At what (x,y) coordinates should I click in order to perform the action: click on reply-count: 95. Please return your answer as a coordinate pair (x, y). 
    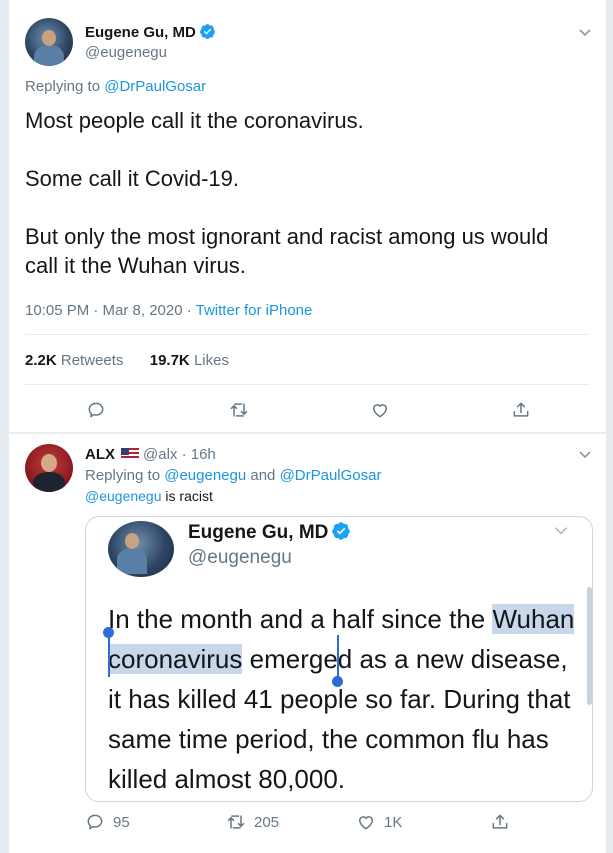
    Looking at the image, I should click on (121, 822).